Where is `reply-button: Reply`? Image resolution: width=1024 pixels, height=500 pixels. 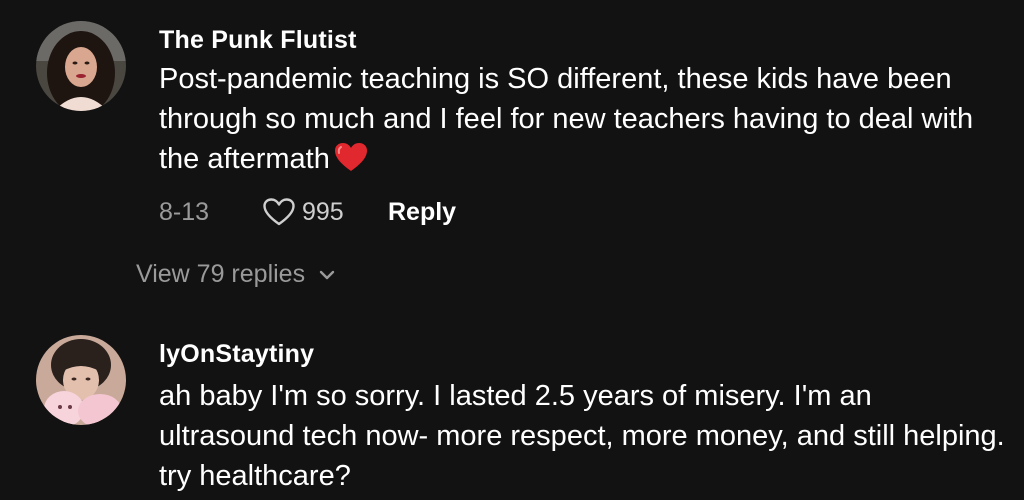
reply-button: Reply is located at coordinates (422, 212).